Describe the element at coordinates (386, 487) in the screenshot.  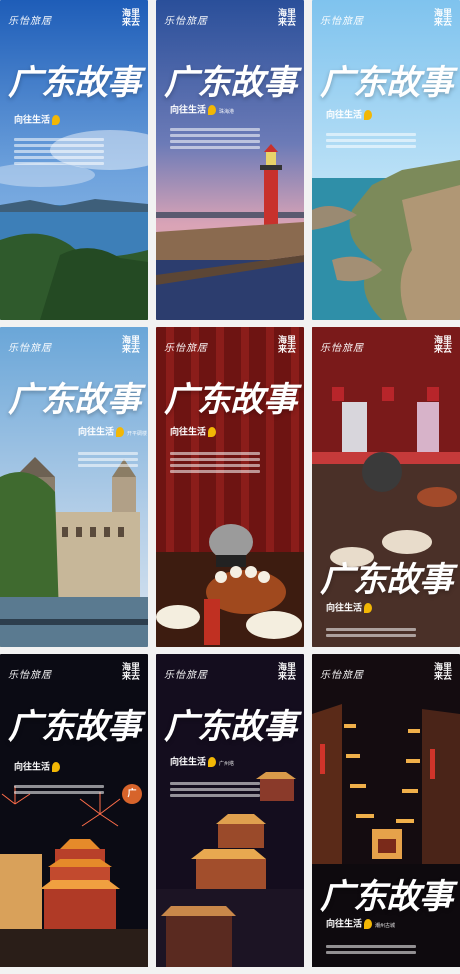
I see `poster-6: 乐怡旅居 海里来去 广东故事 向往生活` at that location.